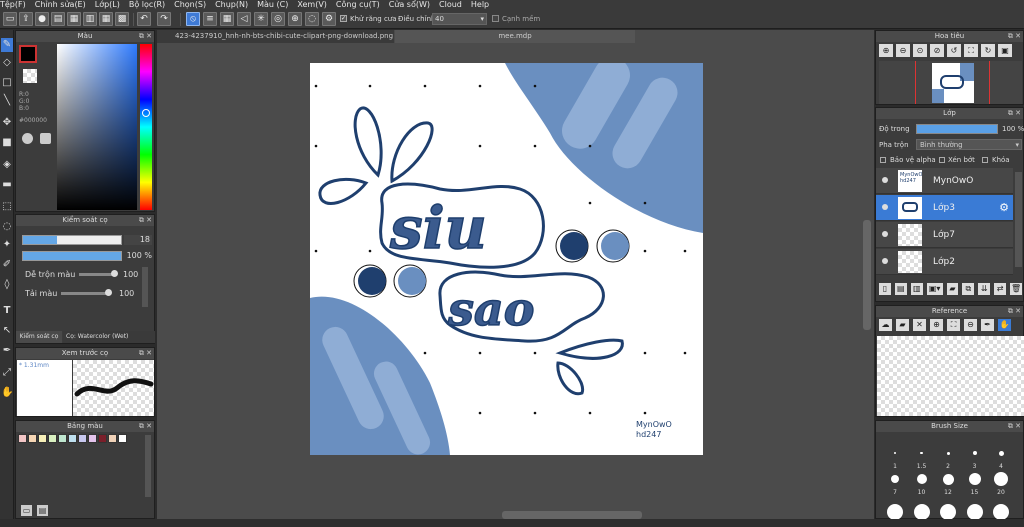 This screenshot has height=527, width=1024. I want to click on snap-grid-icon: ▦, so click(106, 19).